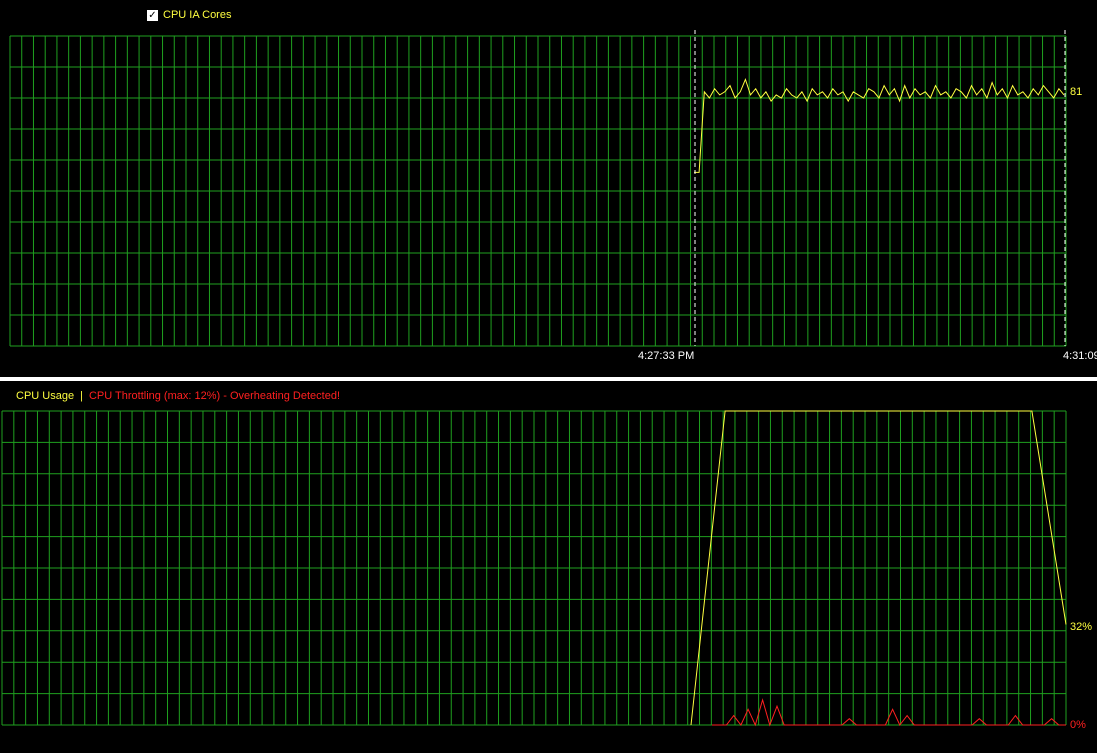 This screenshot has height=753, width=1097. What do you see at coordinates (1081, 627) in the screenshot?
I see `current-usage-label: 32%` at bounding box center [1081, 627].